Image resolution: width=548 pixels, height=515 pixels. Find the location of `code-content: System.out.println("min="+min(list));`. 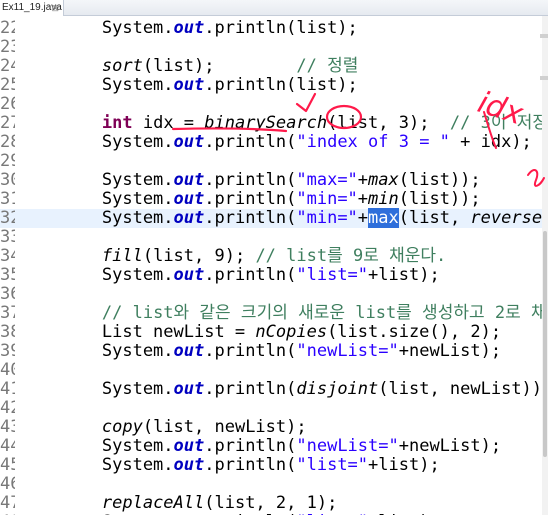

code-content: System.out.println("min="+min(list)); is located at coordinates (250, 199).